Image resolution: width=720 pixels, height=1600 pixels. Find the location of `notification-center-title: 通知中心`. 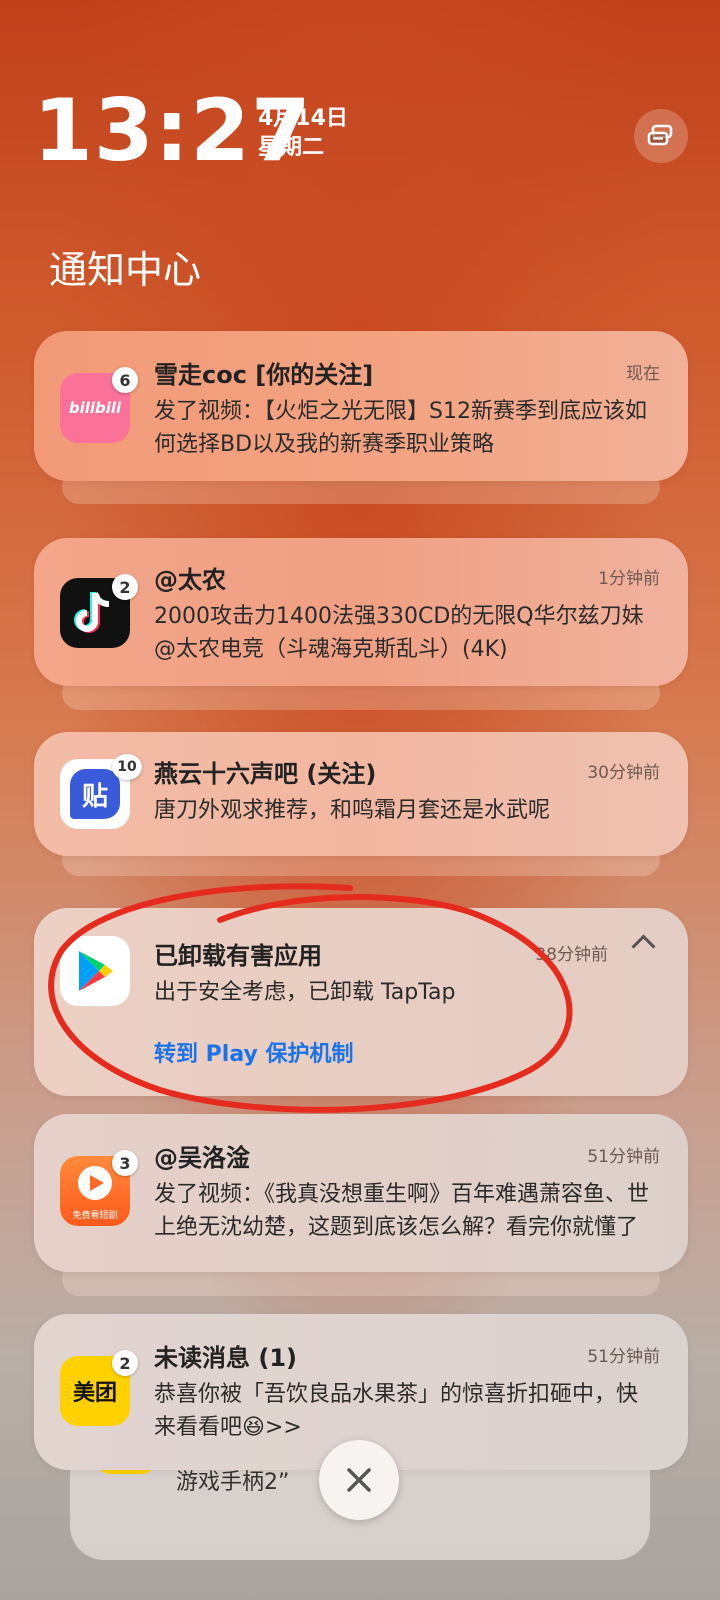

notification-center-title: 通知中心 is located at coordinates (125, 270).